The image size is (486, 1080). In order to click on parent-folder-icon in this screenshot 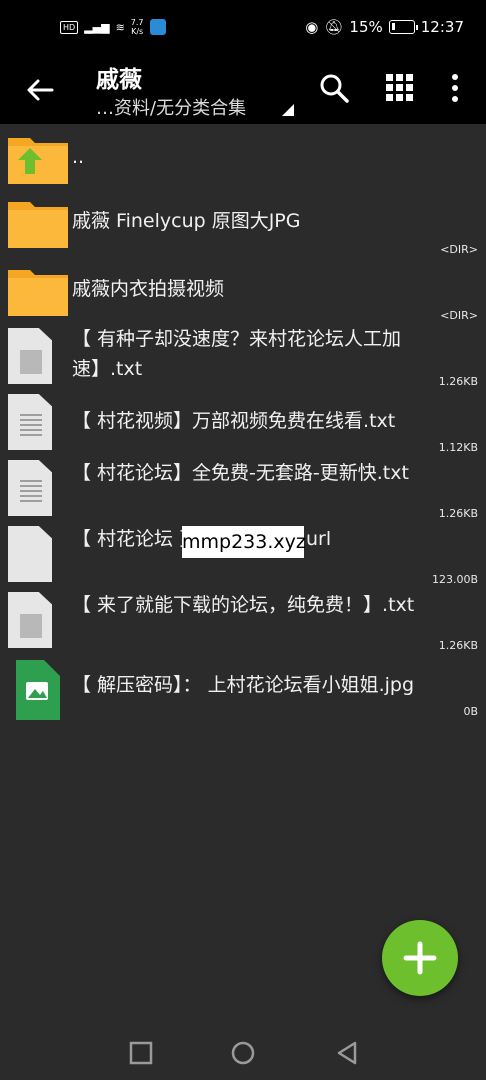, I will do `click(38, 160)`.